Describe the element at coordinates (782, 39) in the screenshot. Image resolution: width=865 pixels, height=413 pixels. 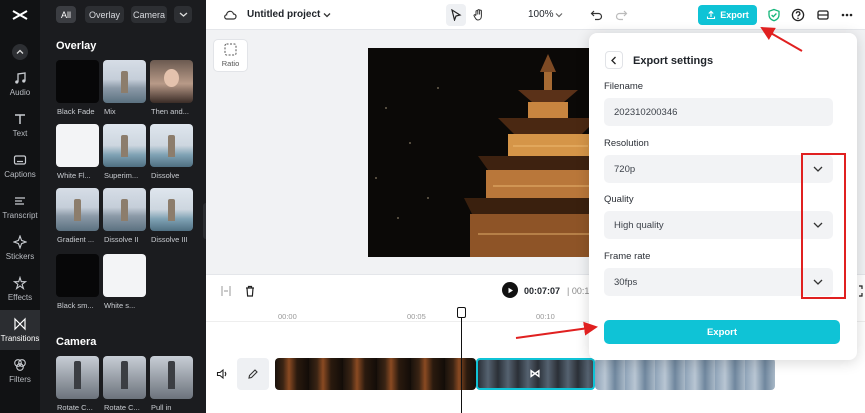
I see `arrow-to-export-button` at that location.